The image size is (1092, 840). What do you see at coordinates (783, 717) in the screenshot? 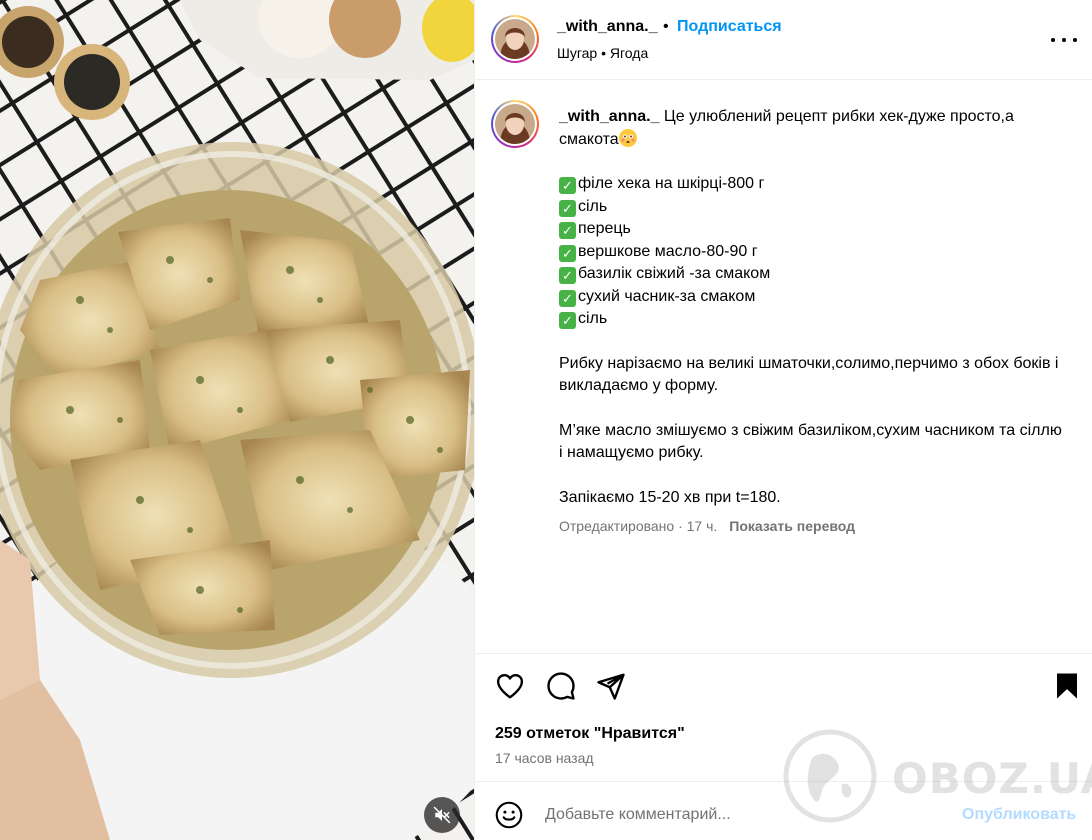
I see `action-bar: 259 отметок "Нравится" 17 часов назад` at bounding box center [783, 717].